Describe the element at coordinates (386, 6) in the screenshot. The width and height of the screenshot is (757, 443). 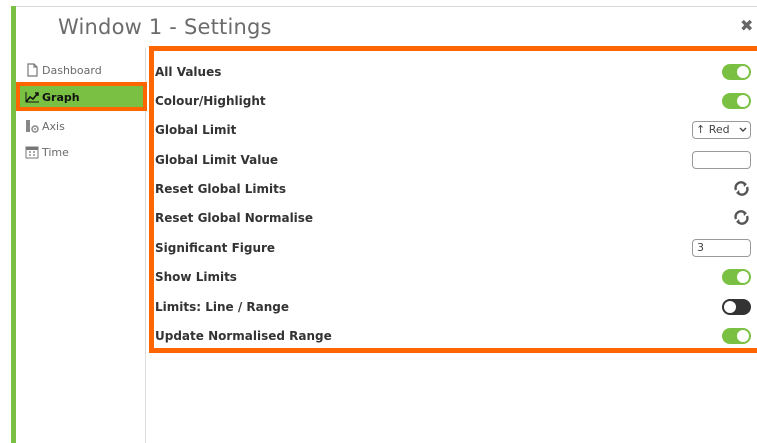
I see `top-divider` at that location.